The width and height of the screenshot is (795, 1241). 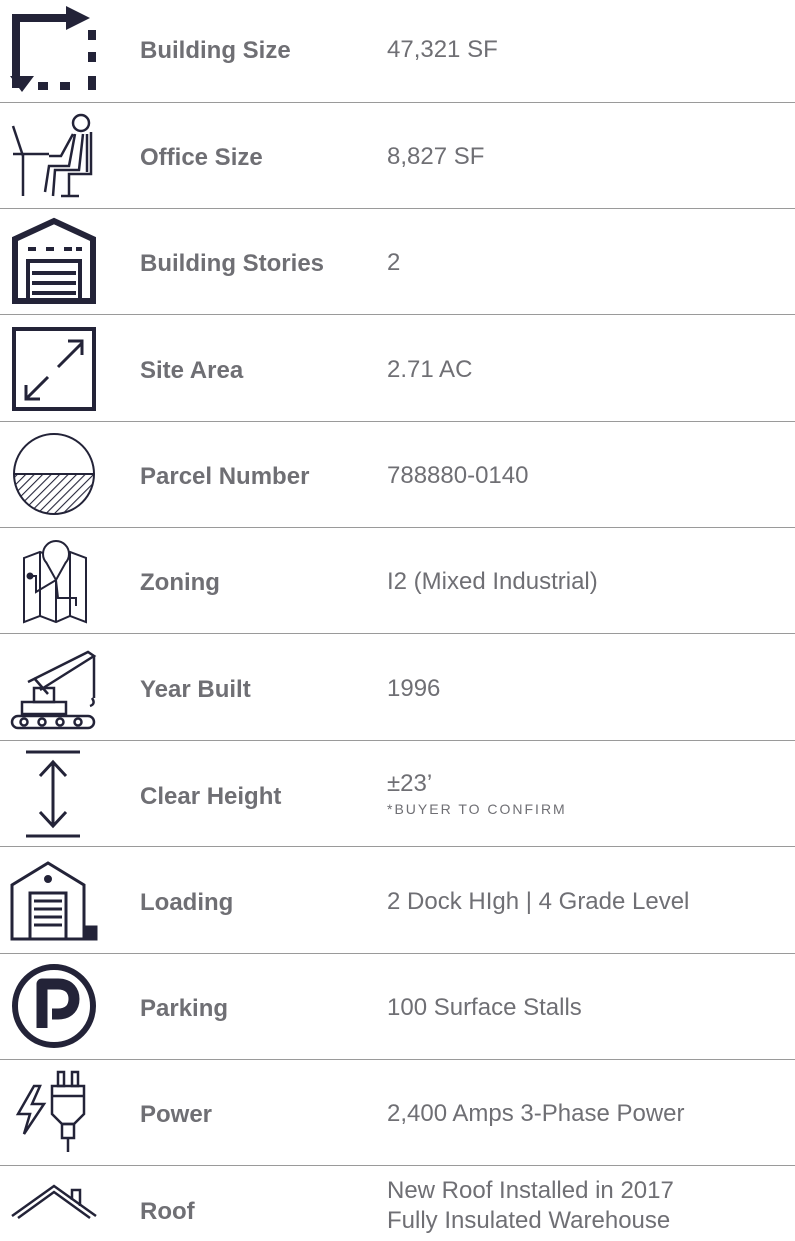 I want to click on spec-value: 8,827 SF, so click(x=436, y=156).